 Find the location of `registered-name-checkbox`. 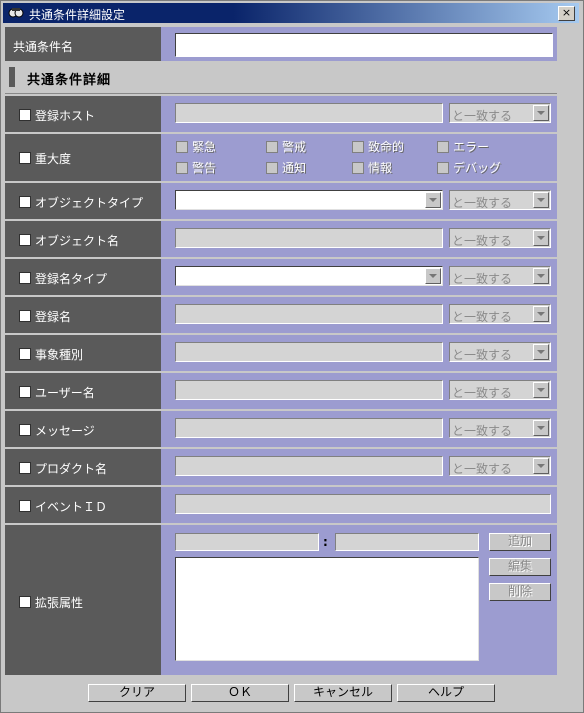

registered-name-checkbox is located at coordinates (25, 316).